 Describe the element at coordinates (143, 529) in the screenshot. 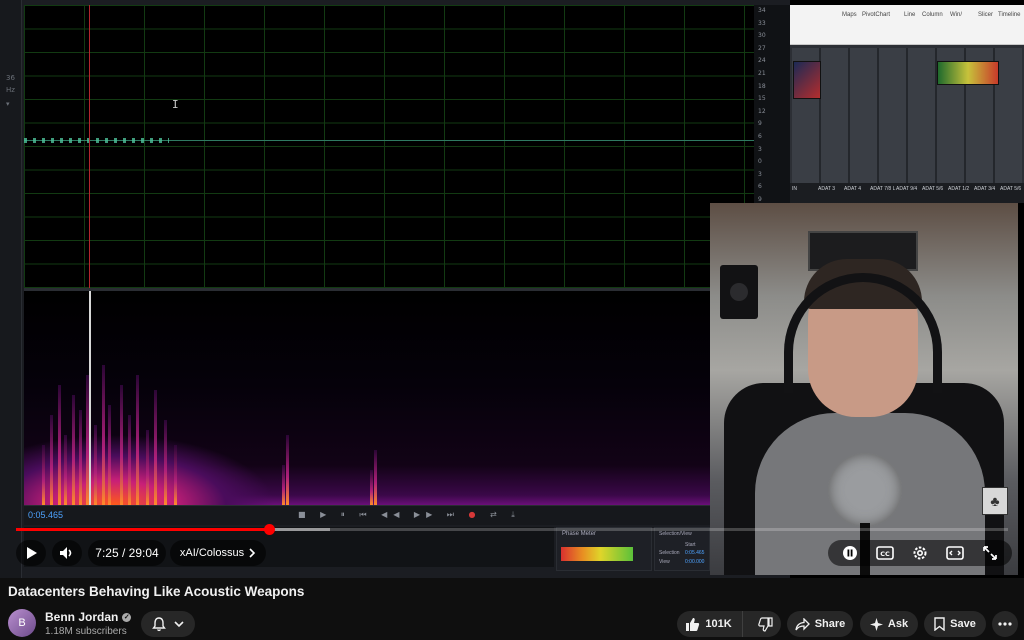

I see `progress-played` at that location.